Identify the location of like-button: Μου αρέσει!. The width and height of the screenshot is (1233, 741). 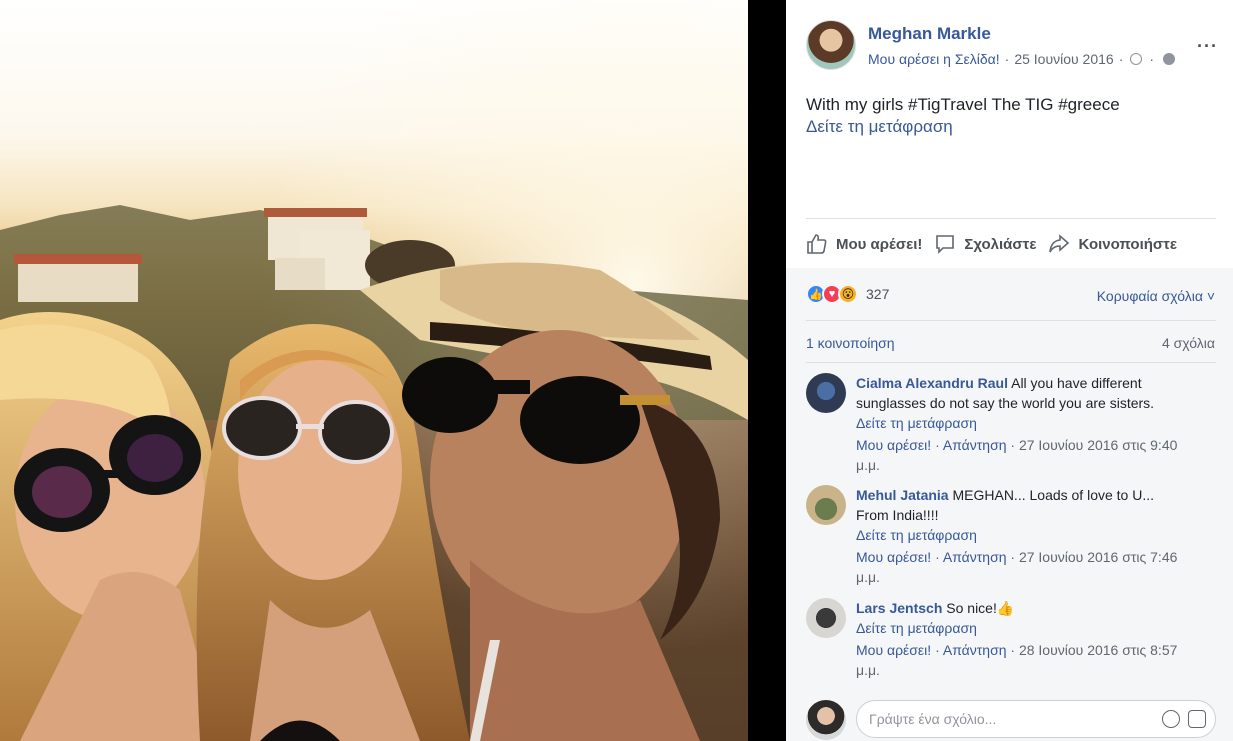
(864, 244).